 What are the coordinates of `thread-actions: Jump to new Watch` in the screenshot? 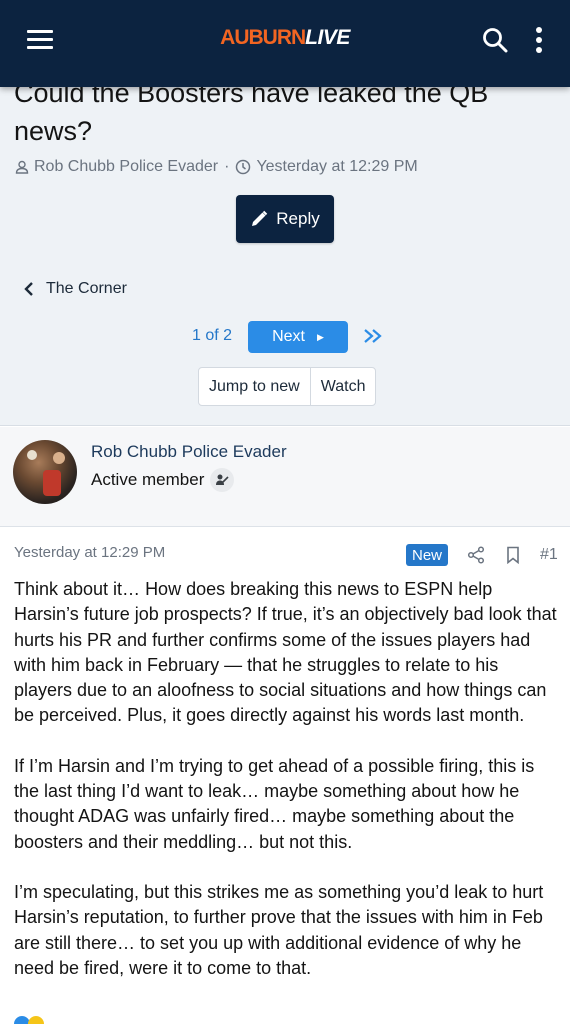 It's located at (287, 386).